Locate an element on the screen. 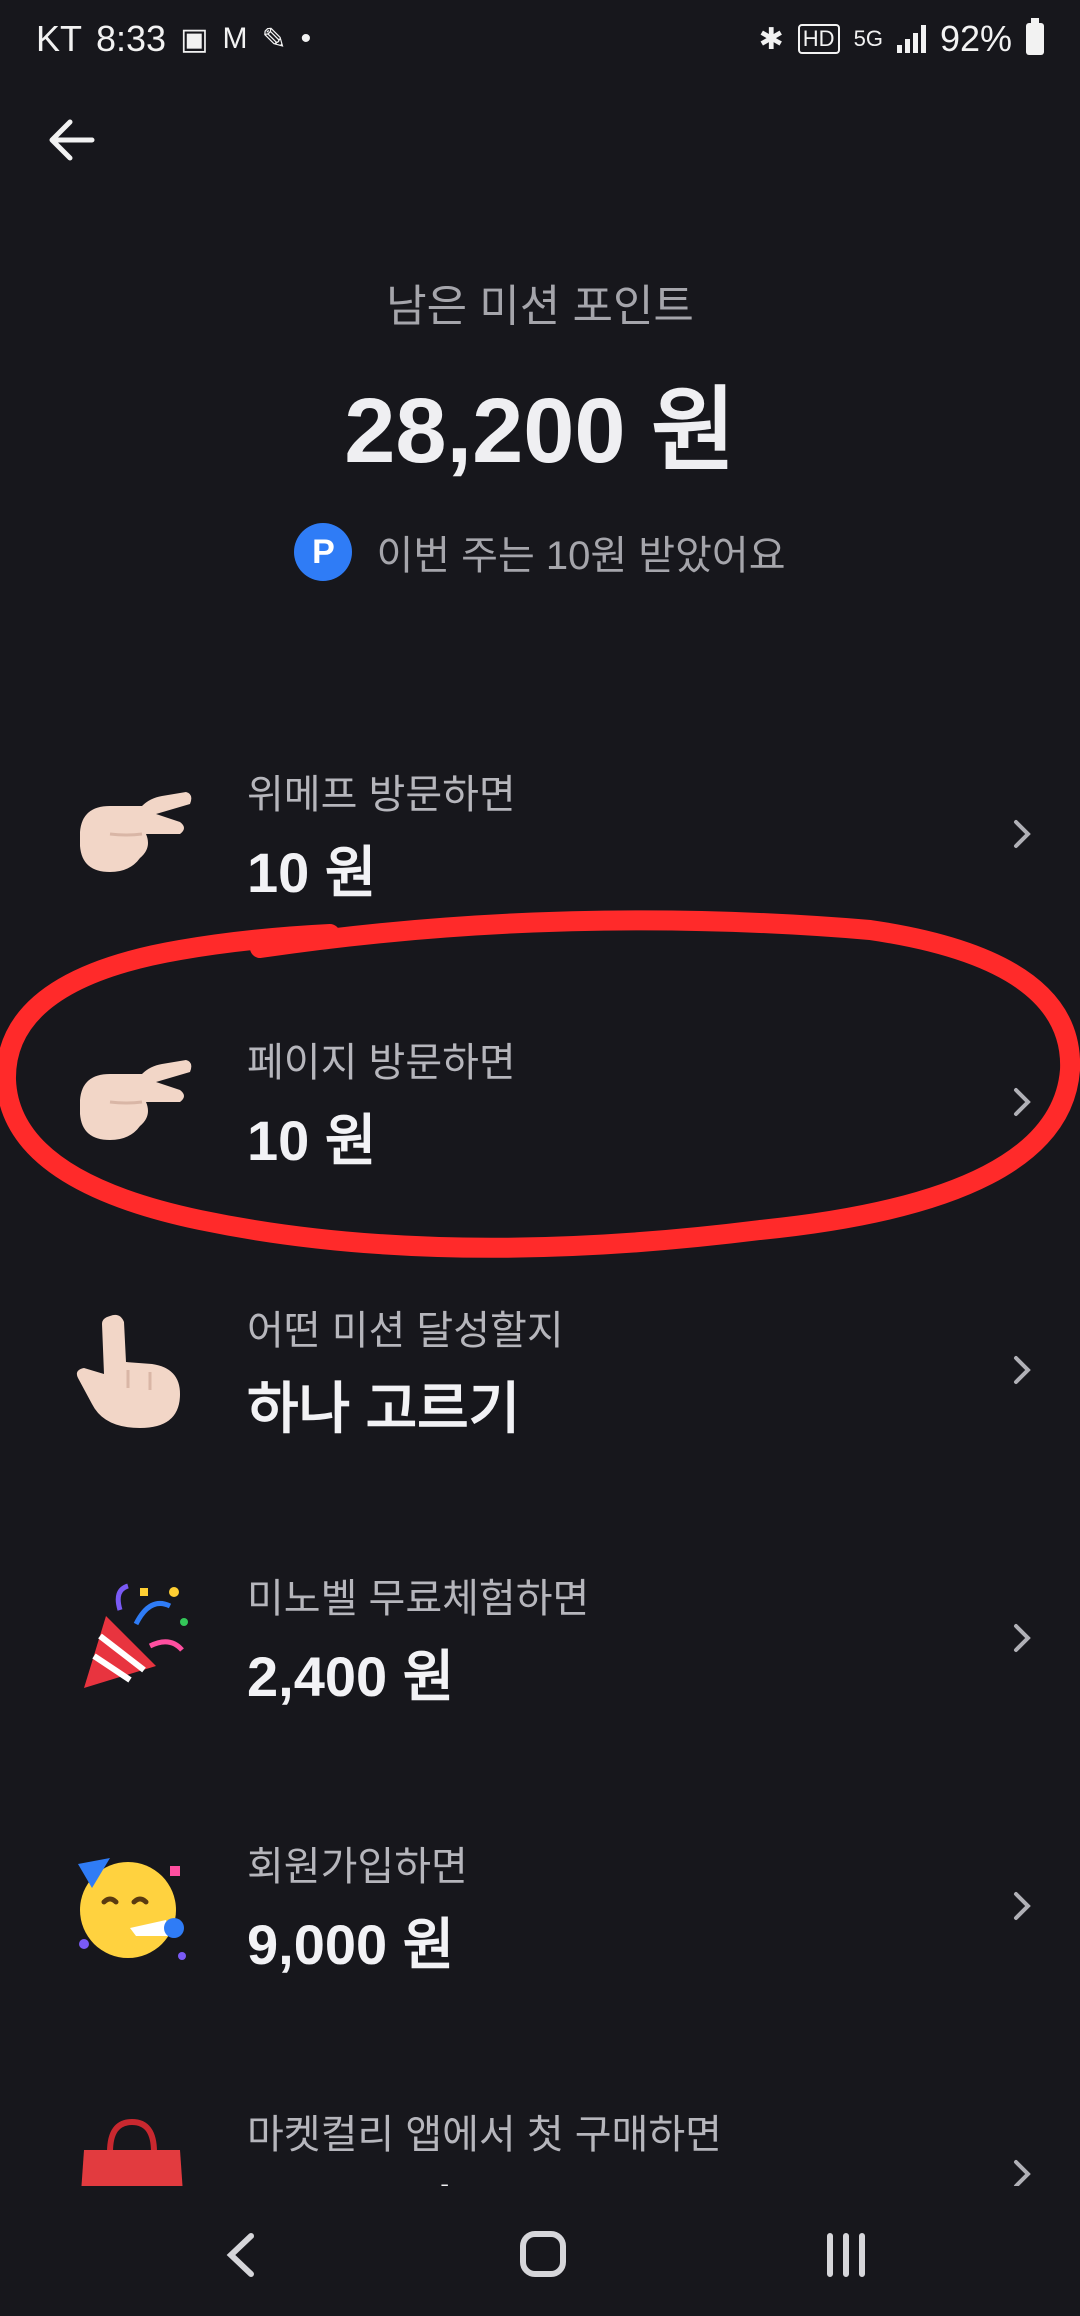 The image size is (1080, 2316). back-button is located at coordinates (72, 140).